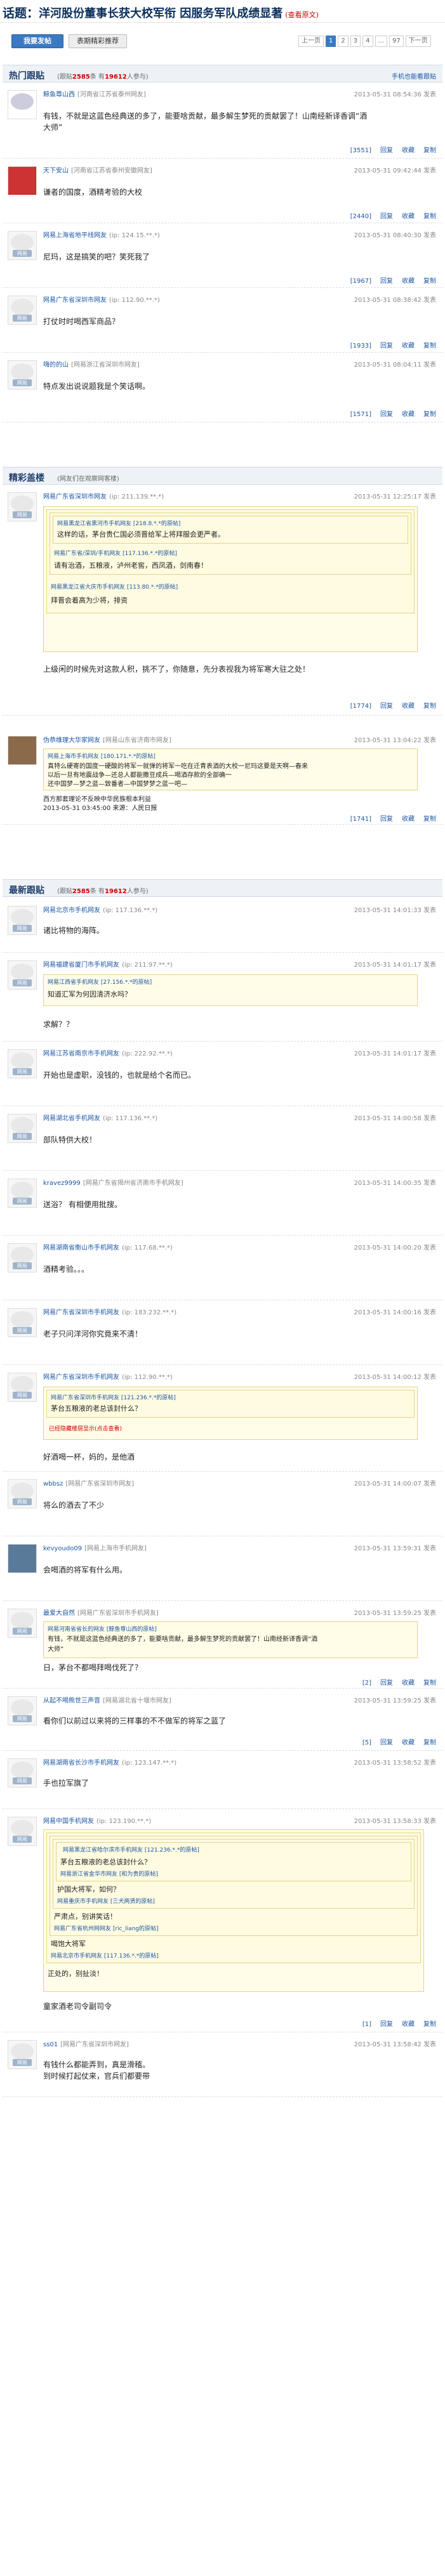 The width and height of the screenshot is (445, 2576). I want to click on quote-author: 网易浙江省金华市网友 [和为贵的原帖], so click(109, 1874).